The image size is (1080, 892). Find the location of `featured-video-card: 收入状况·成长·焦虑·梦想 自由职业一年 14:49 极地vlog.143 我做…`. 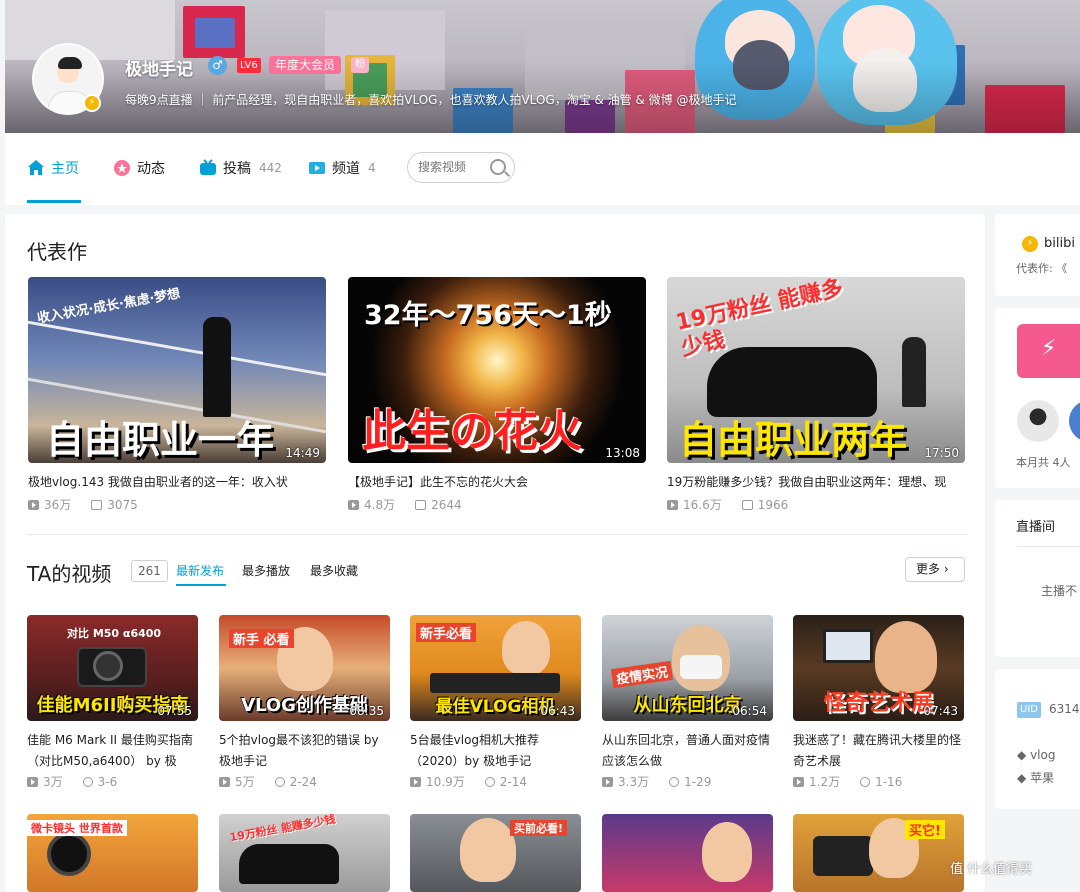

featured-video-card: 收入状况·成长·焦虑·梦想 自由职业一年 14:49 极地vlog.143 我做… is located at coordinates (177, 395).